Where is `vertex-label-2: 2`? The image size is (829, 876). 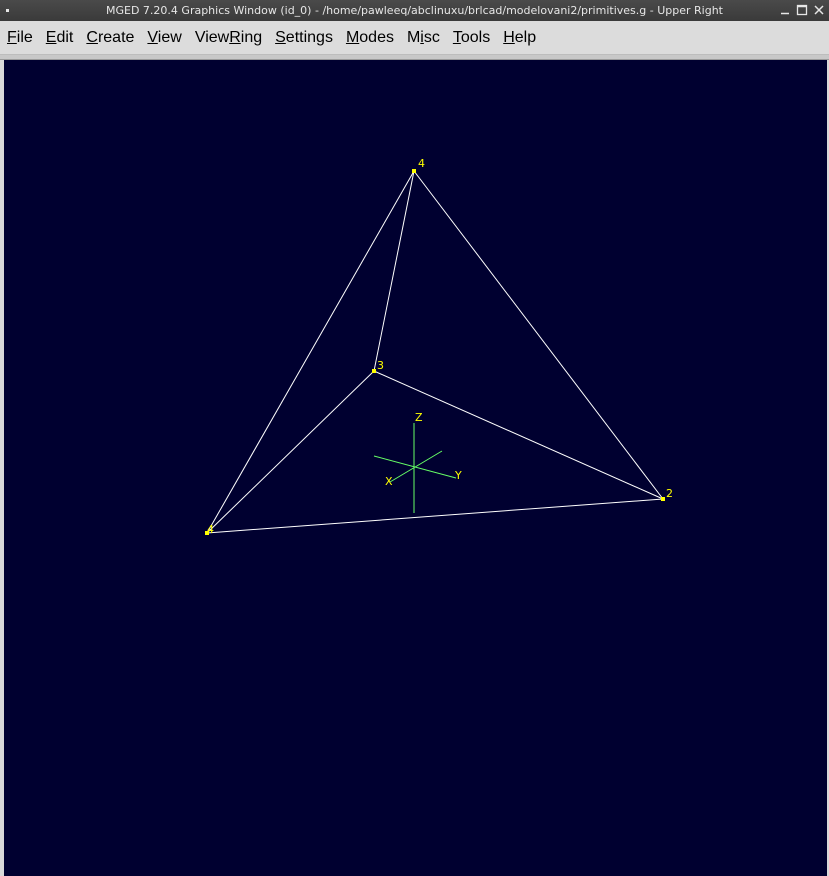
vertex-label-2: 2 is located at coordinates (669, 493).